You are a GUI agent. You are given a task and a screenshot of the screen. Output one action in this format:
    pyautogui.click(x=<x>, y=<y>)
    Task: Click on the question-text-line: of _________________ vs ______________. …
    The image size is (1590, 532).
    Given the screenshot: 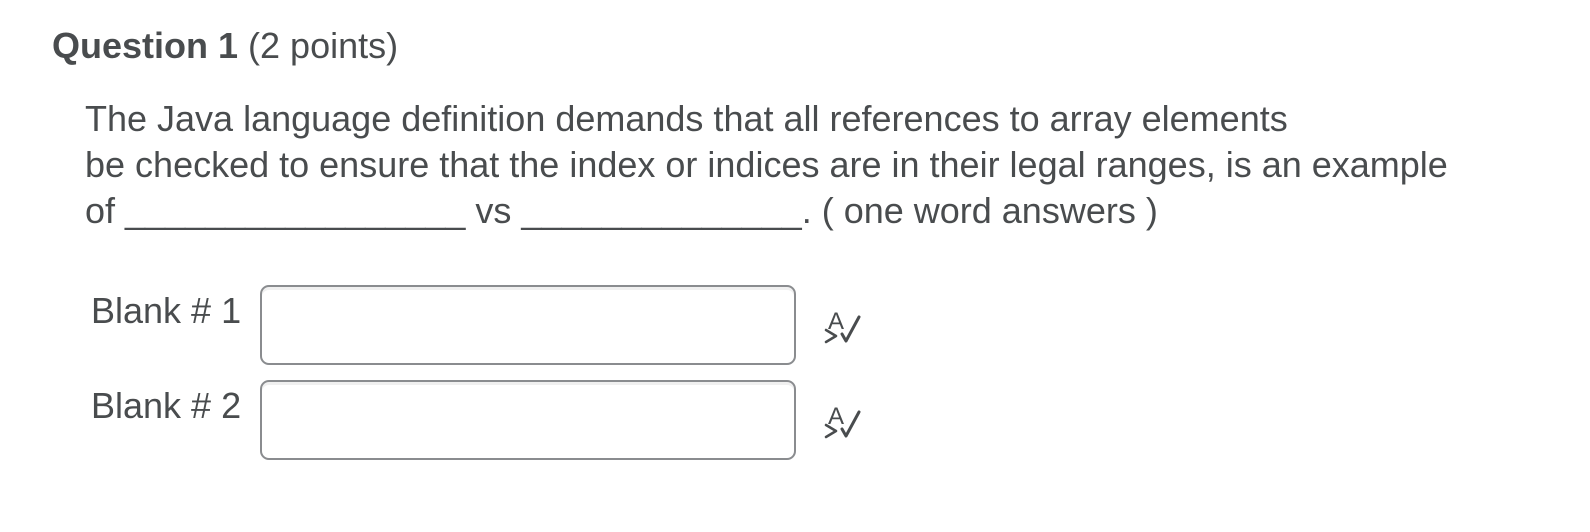 What is the action you would take?
    pyautogui.click(x=621, y=210)
    